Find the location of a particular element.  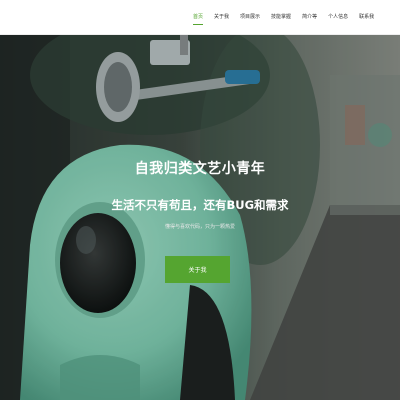

main-nav: 首页 关于我 项目展示 技能掌握 简介等 个人信息 联系我 is located at coordinates (289, 17).